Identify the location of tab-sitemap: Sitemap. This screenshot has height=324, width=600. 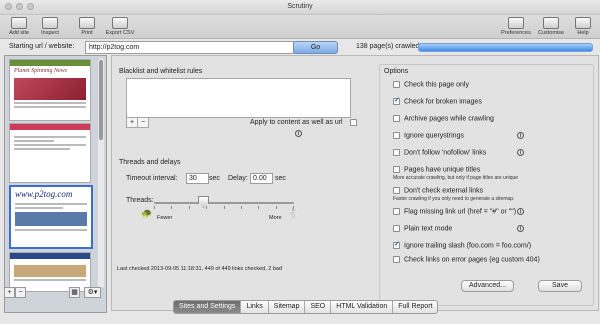
(287, 307).